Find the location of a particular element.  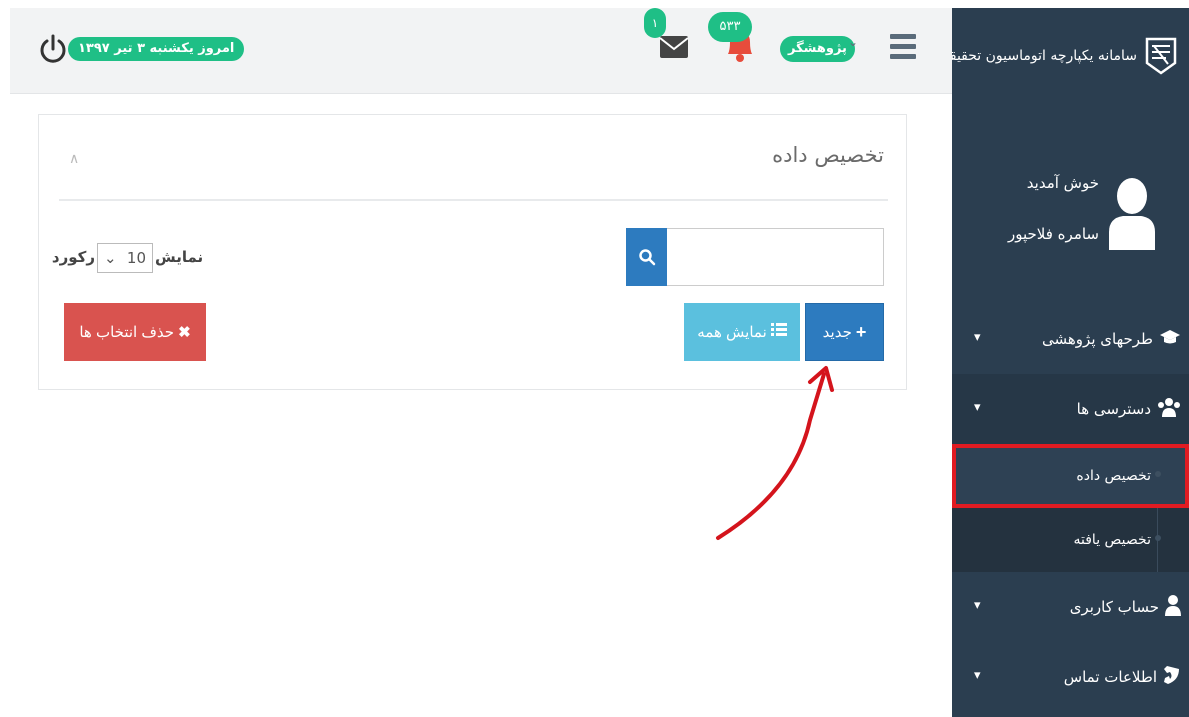

power-icon is located at coordinates (53, 50).